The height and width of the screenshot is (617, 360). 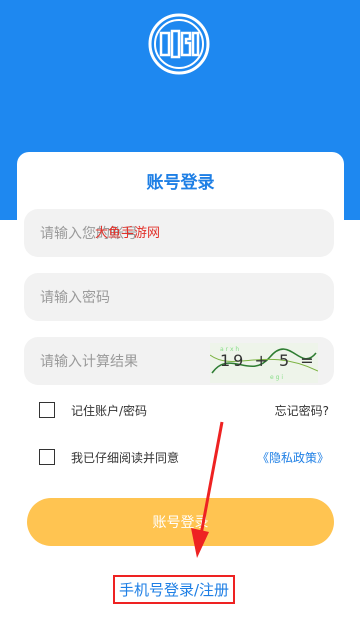 What do you see at coordinates (179, 297) in the screenshot?
I see `password-input: 请输入密码` at bounding box center [179, 297].